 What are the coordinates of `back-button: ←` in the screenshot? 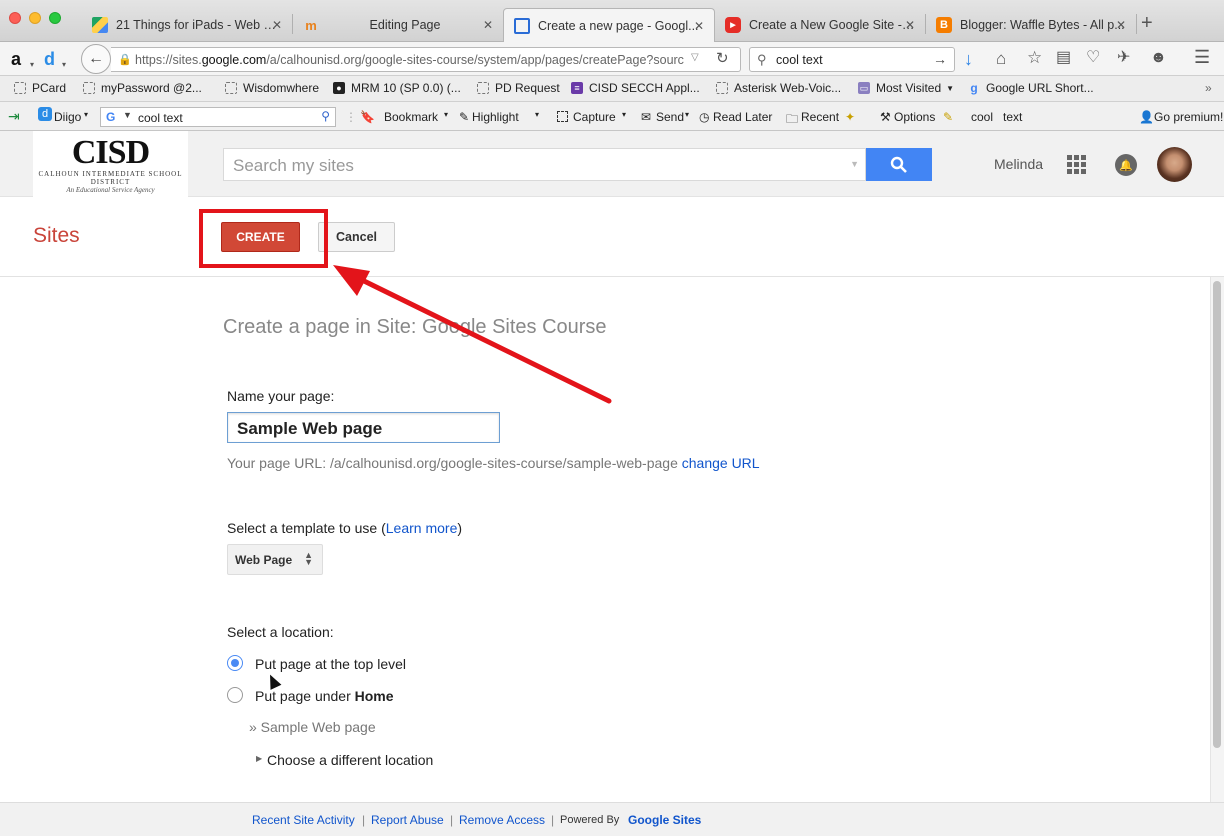 It's located at (96, 59).